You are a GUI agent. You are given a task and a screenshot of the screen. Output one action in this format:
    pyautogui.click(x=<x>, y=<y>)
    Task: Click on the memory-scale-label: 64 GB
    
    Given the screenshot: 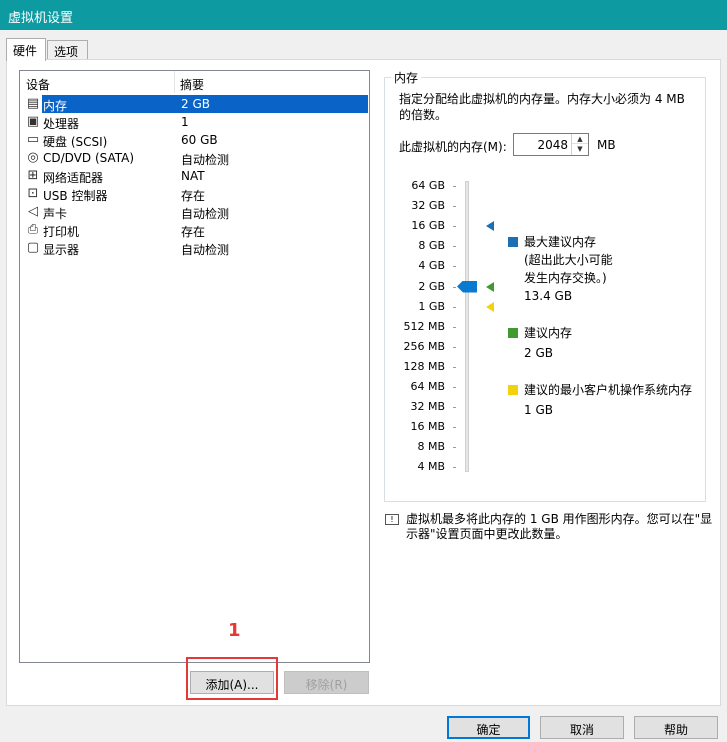 What is the action you would take?
    pyautogui.click(x=428, y=185)
    